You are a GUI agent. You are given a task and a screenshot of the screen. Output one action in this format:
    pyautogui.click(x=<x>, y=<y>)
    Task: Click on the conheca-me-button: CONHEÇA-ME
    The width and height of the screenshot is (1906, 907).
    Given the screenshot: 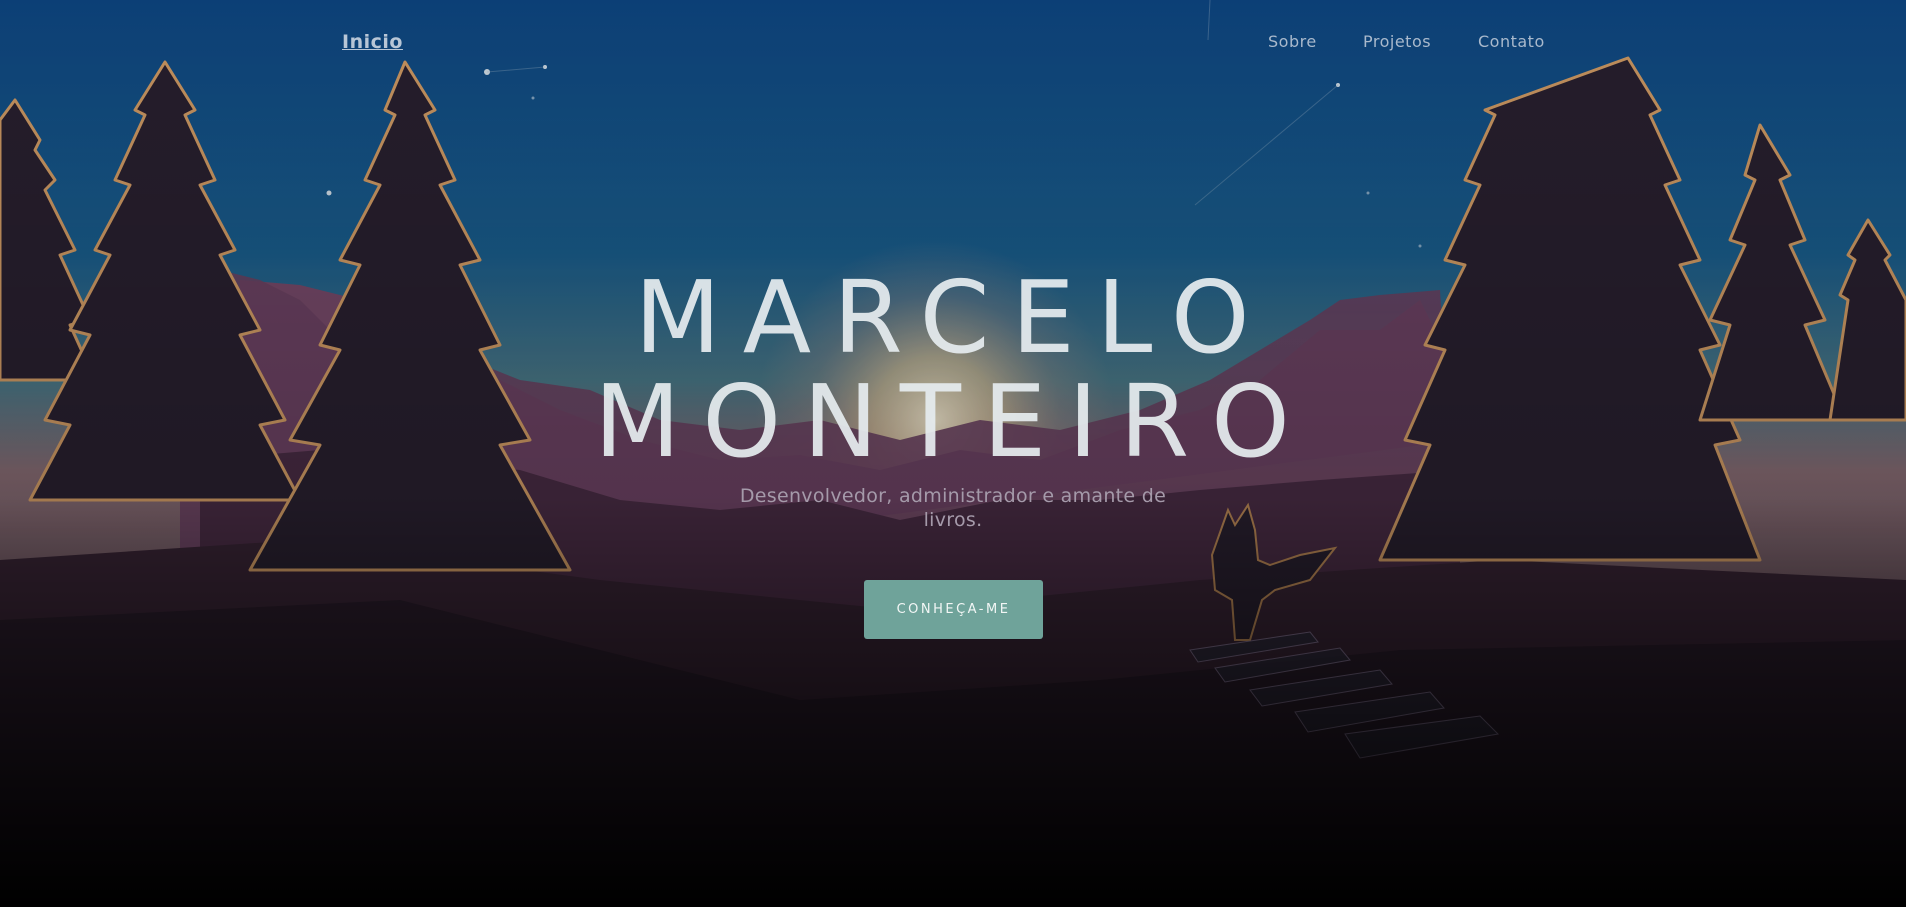 What is the action you would take?
    pyautogui.click(x=953, y=609)
    